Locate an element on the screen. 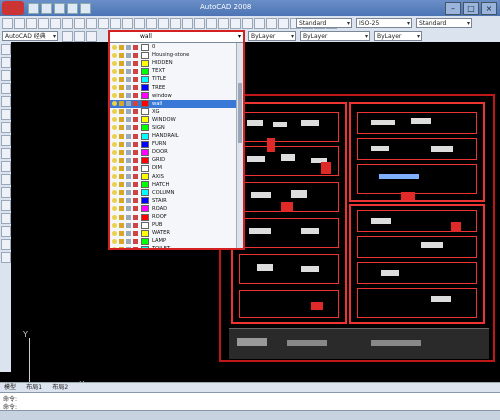  layer-row: COLUMN is located at coordinates (173, 193).